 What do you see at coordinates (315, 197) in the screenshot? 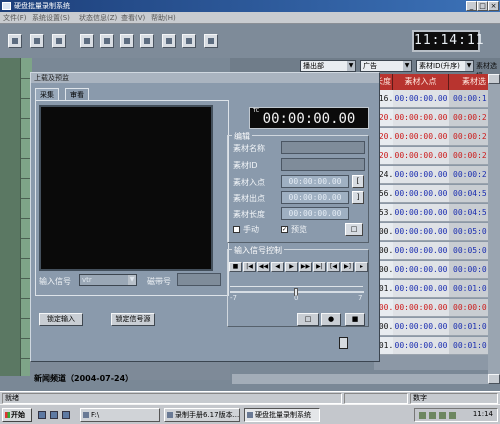
I see `out-point-field: 00:00:00.00` at bounding box center [315, 197].